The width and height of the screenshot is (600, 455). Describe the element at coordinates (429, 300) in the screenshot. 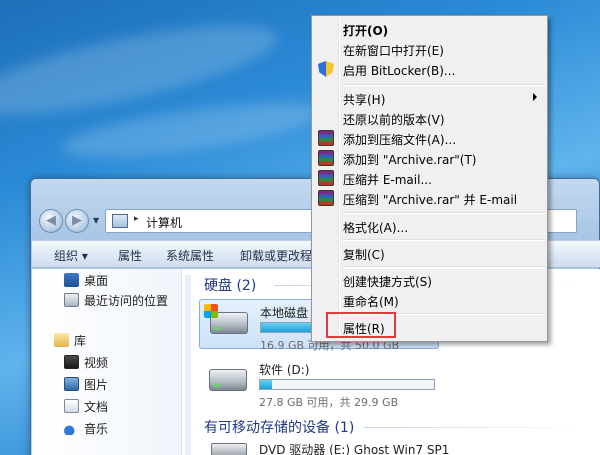

I see `menu-item-rename: 重命名(M)` at that location.